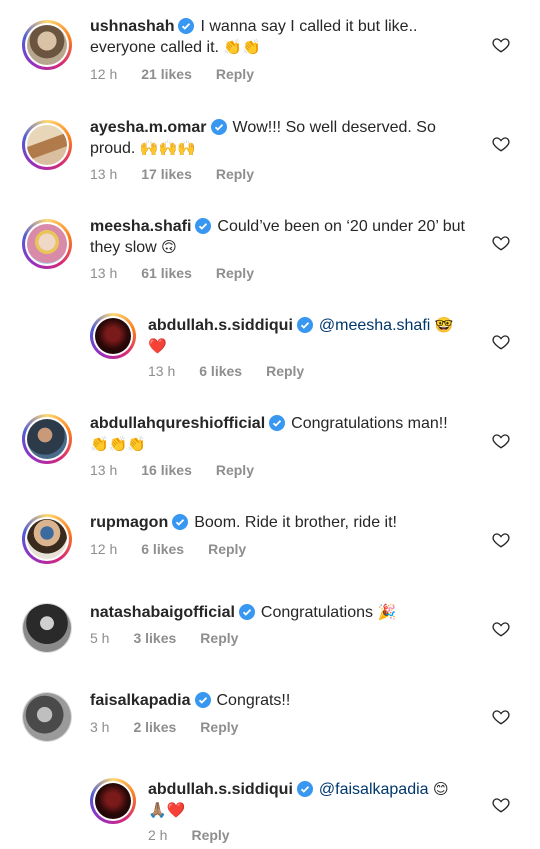  What do you see at coordinates (167, 148) in the screenshot?
I see `emoji-raised-hands: 🙌🙌🙌` at bounding box center [167, 148].